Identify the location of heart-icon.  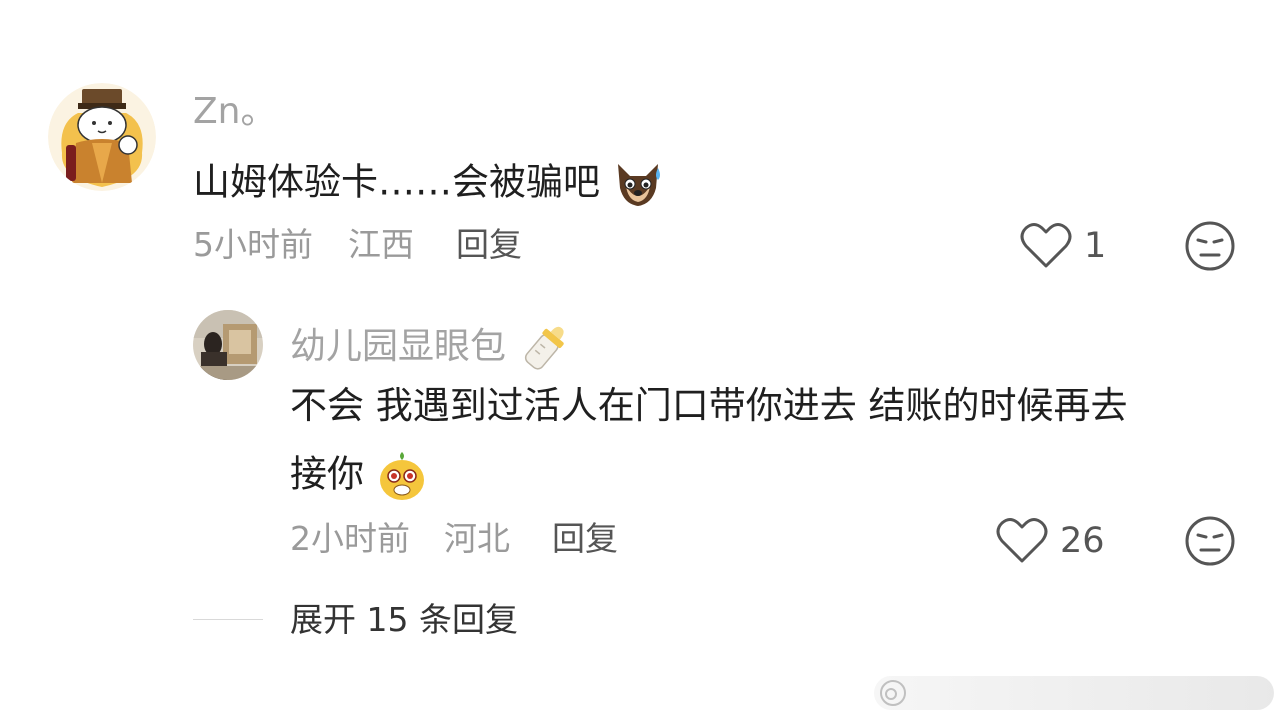
(1046, 246).